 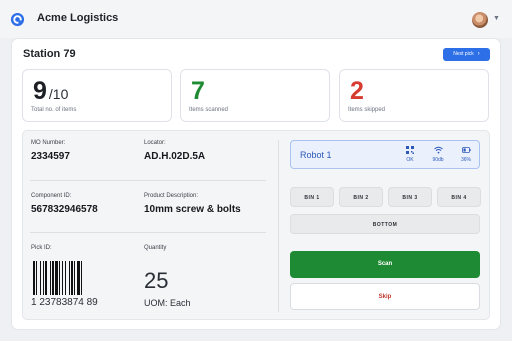 I want to click on robot-status-panel: Robot 1 OK 90db 36%, so click(x=385, y=154).